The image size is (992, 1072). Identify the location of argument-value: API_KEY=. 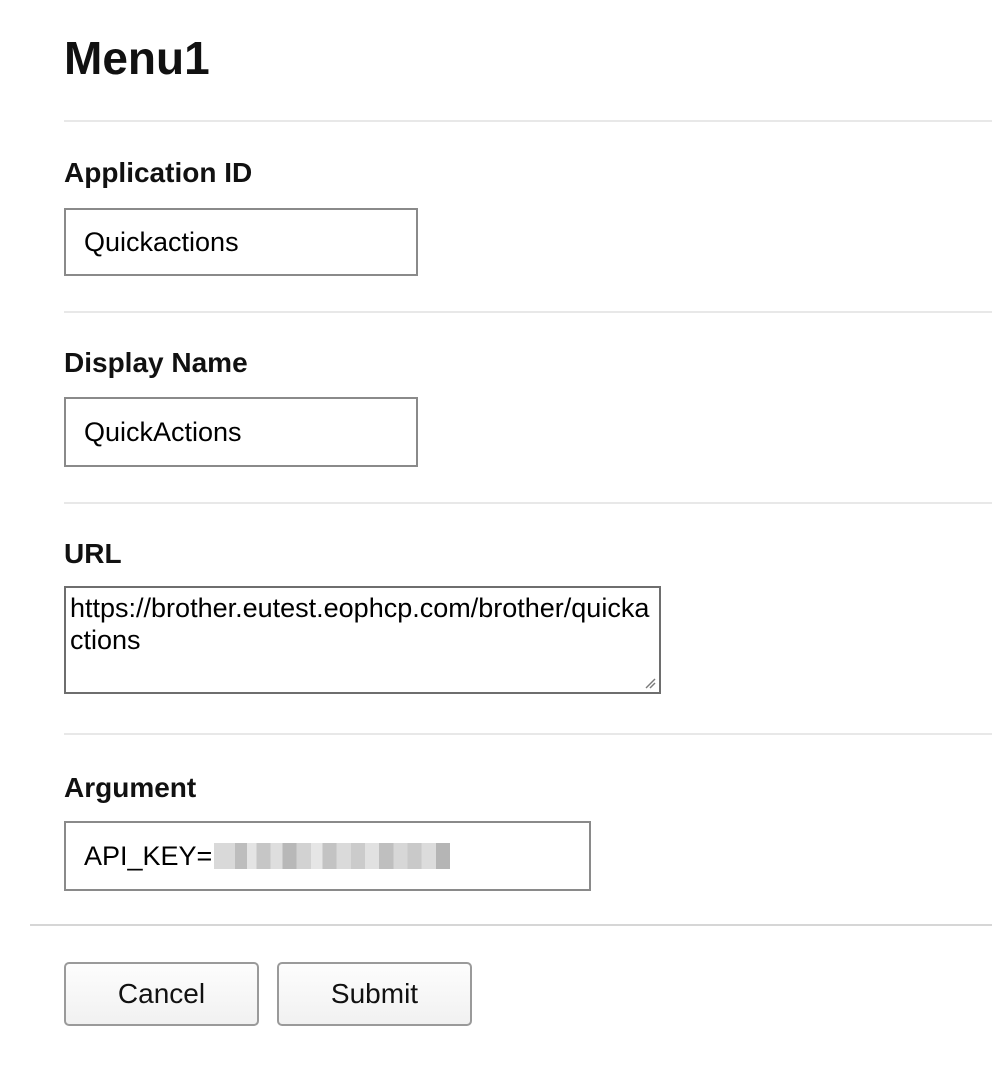
(148, 855).